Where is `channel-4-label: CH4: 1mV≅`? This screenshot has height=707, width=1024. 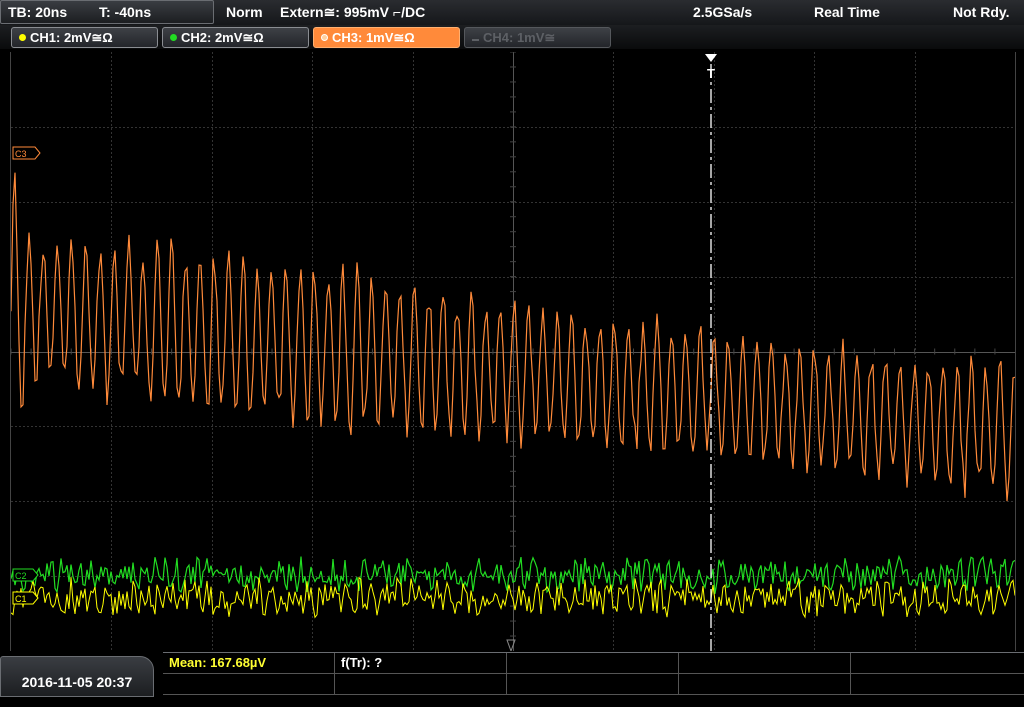 channel-4-label: CH4: 1mV≅ is located at coordinates (519, 37).